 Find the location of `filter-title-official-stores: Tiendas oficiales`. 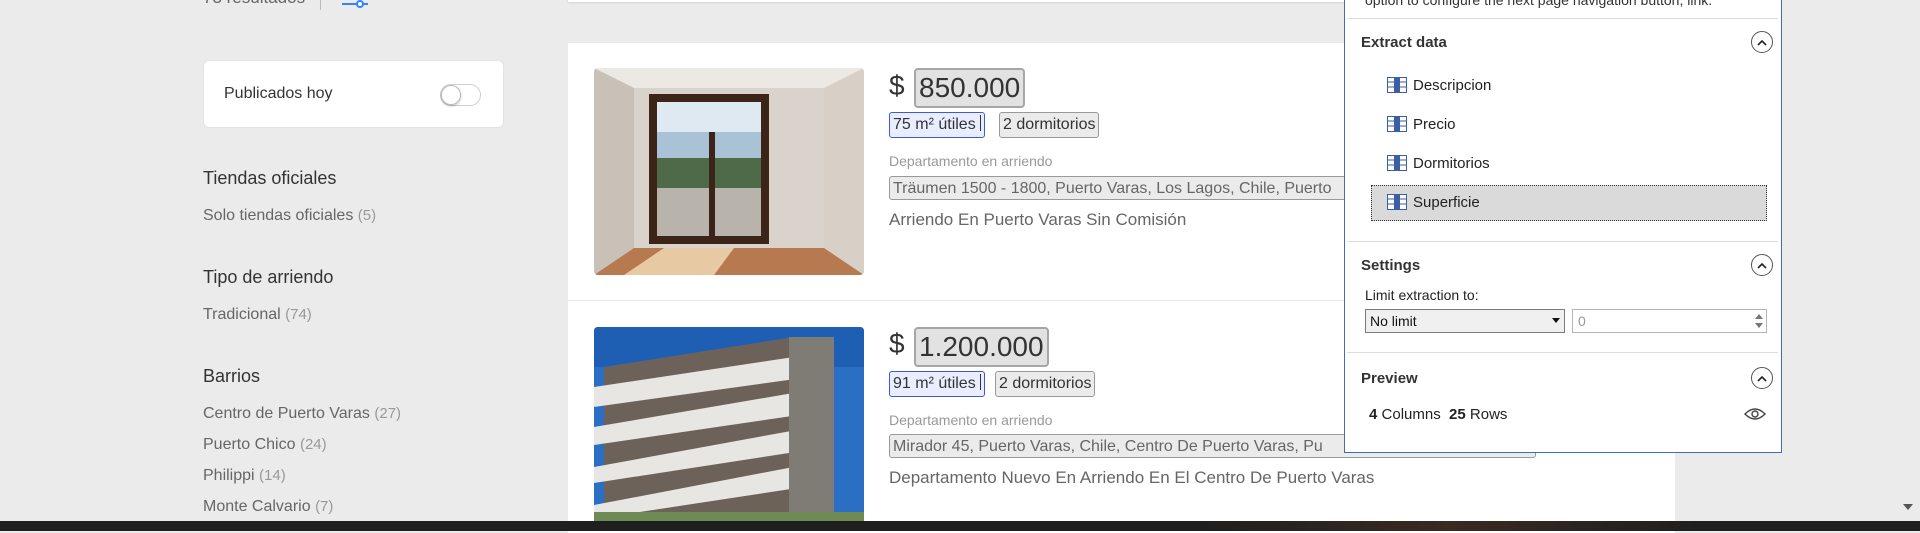

filter-title-official-stores: Tiendas oficiales is located at coordinates (270, 178).